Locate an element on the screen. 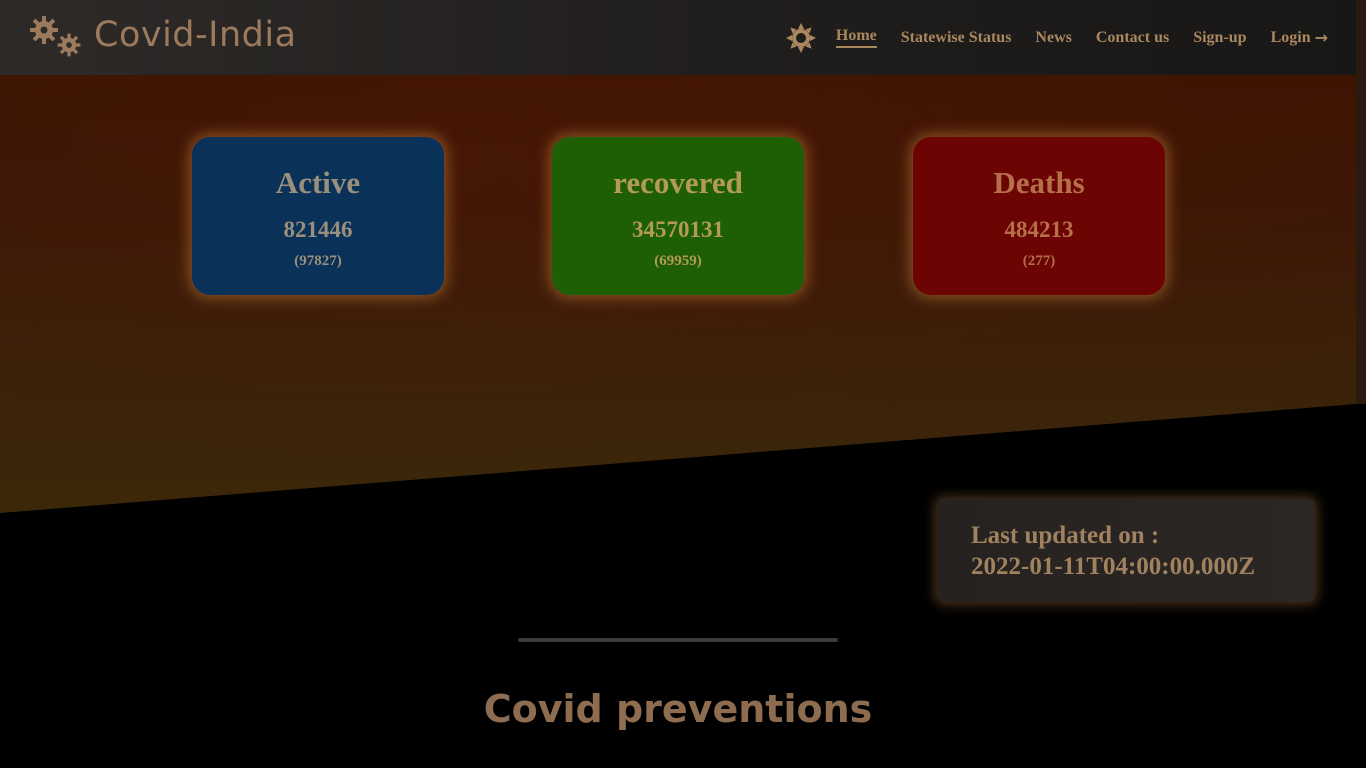 The height and width of the screenshot is (768, 1366). active-card: Active 821446 (97827) is located at coordinates (318, 216).